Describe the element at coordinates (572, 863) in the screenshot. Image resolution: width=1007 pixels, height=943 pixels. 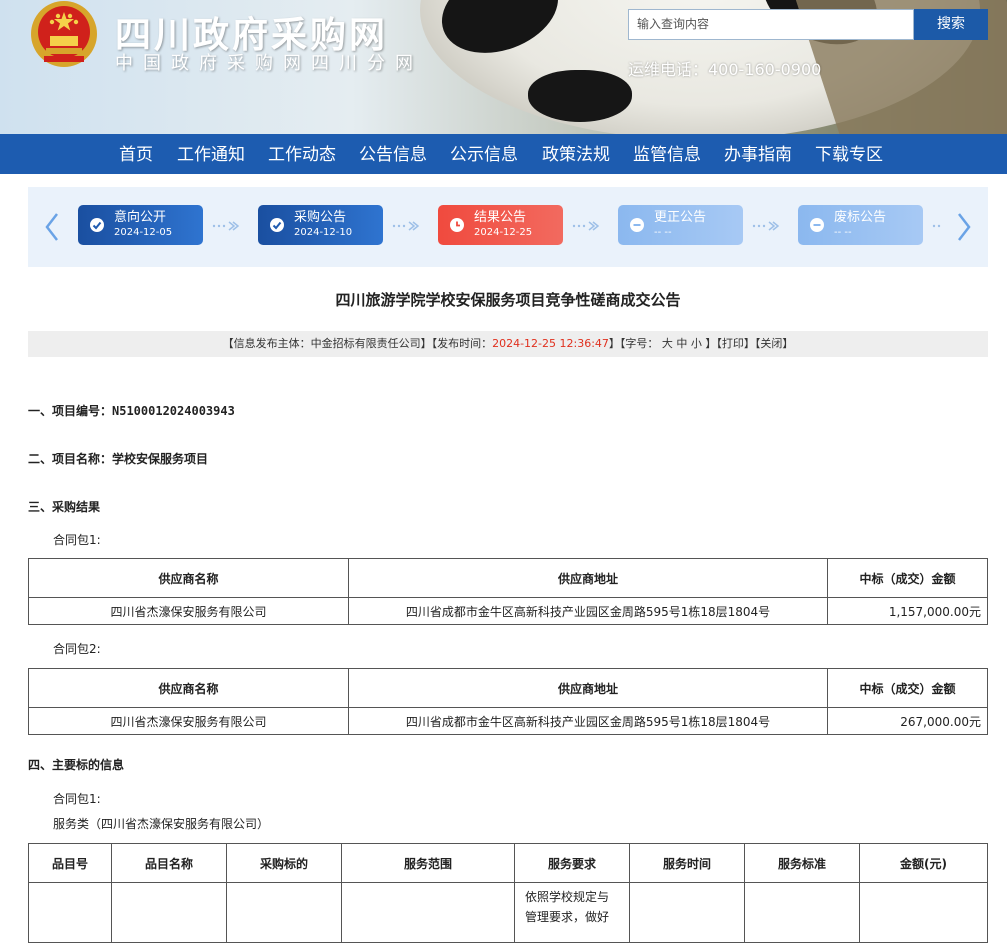
I see `table-header: 服务要求` at that location.